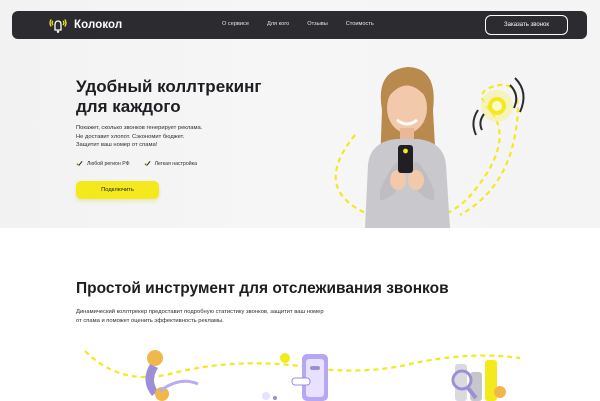 The width and height of the screenshot is (600, 401). I want to click on feature-item: Легкая настройка, so click(170, 163).